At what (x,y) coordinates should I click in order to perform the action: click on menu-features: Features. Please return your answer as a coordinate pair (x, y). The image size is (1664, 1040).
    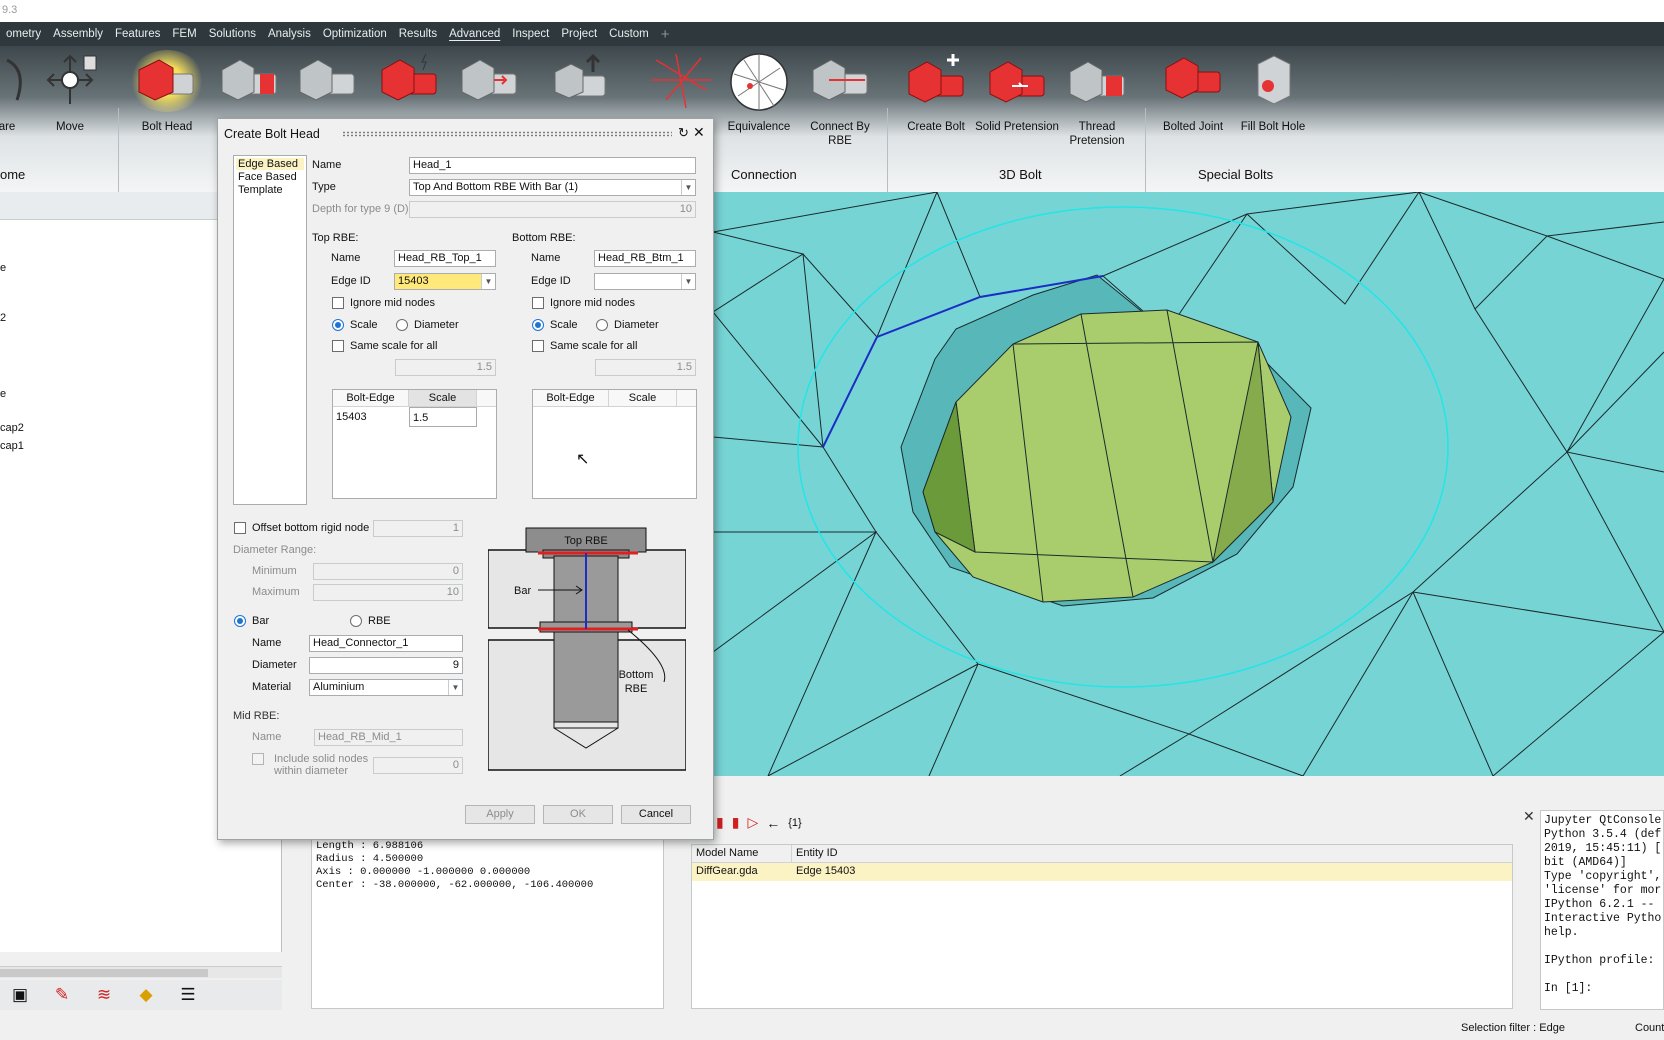
    Looking at the image, I should click on (137, 34).